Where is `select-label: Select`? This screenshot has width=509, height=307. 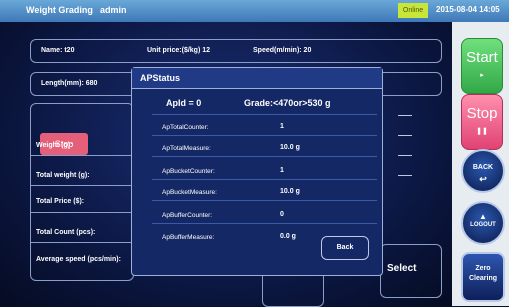
select-label: Select is located at coordinates (402, 268).